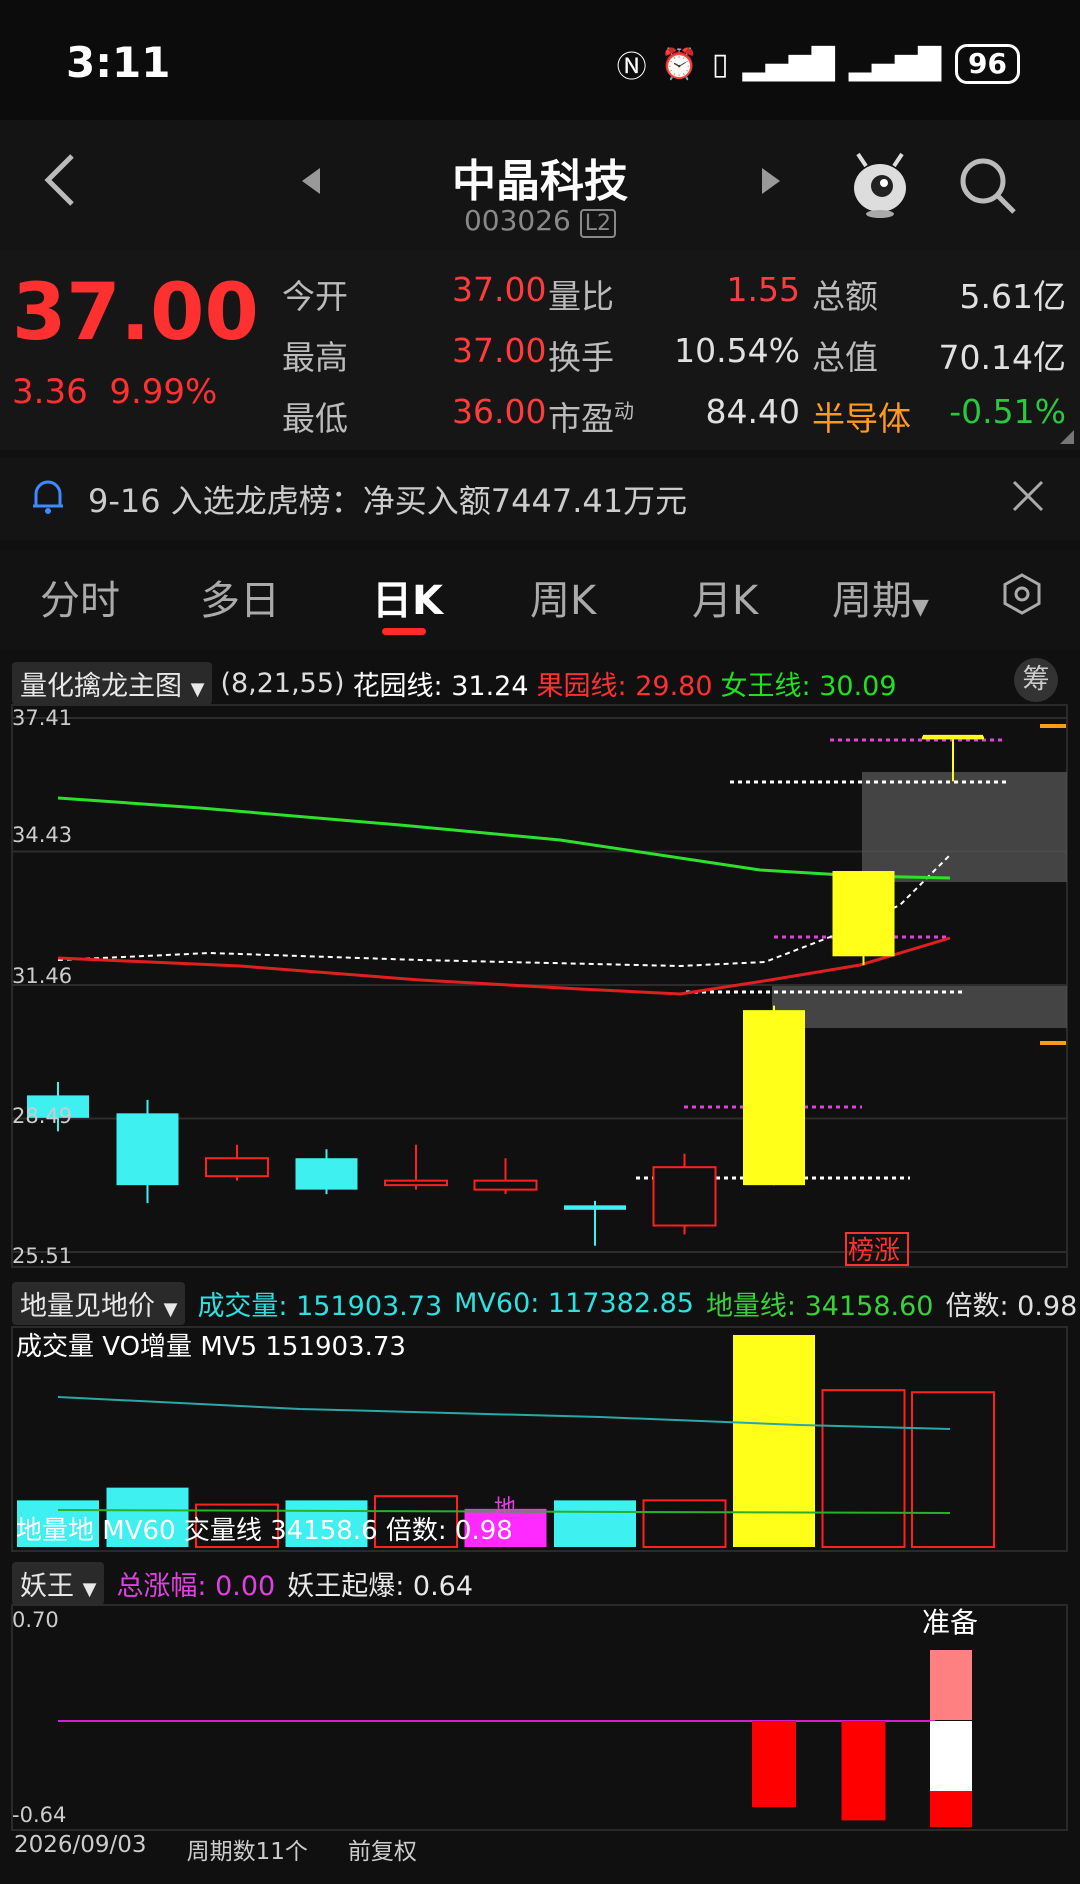  I want to click on chart-footer: 2026/09/03 周期数11个 前复权, so click(215, 1849).